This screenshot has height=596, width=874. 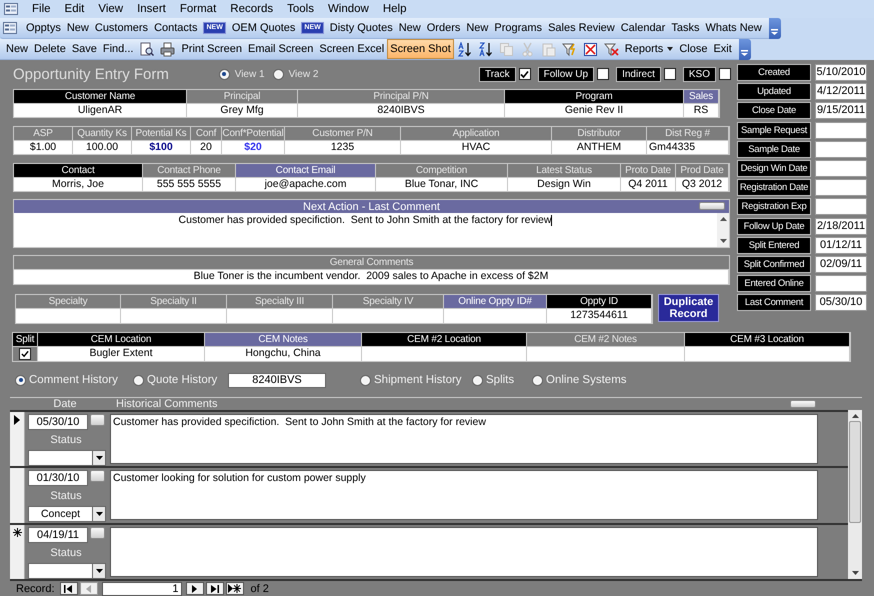 I want to click on field-value: Bugler Extent, so click(x=121, y=353).